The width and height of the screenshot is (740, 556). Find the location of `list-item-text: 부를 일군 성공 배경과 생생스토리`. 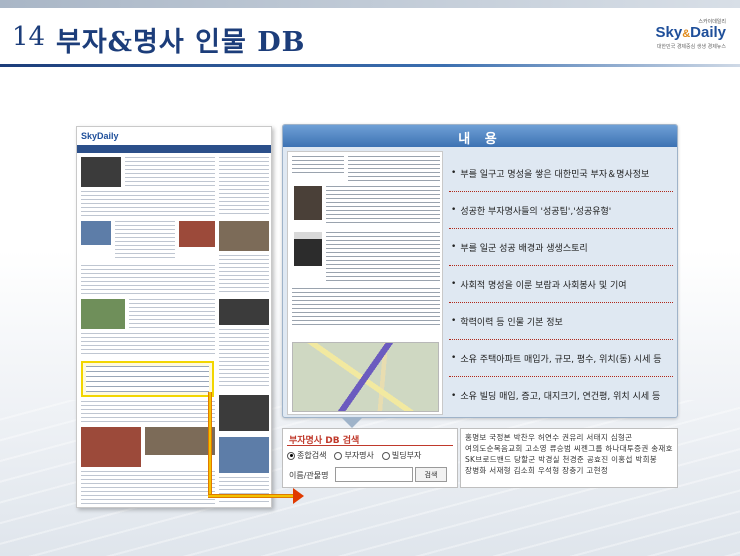

list-item-text: 부를 일군 성공 배경과 생생스토리 is located at coordinates (524, 248).